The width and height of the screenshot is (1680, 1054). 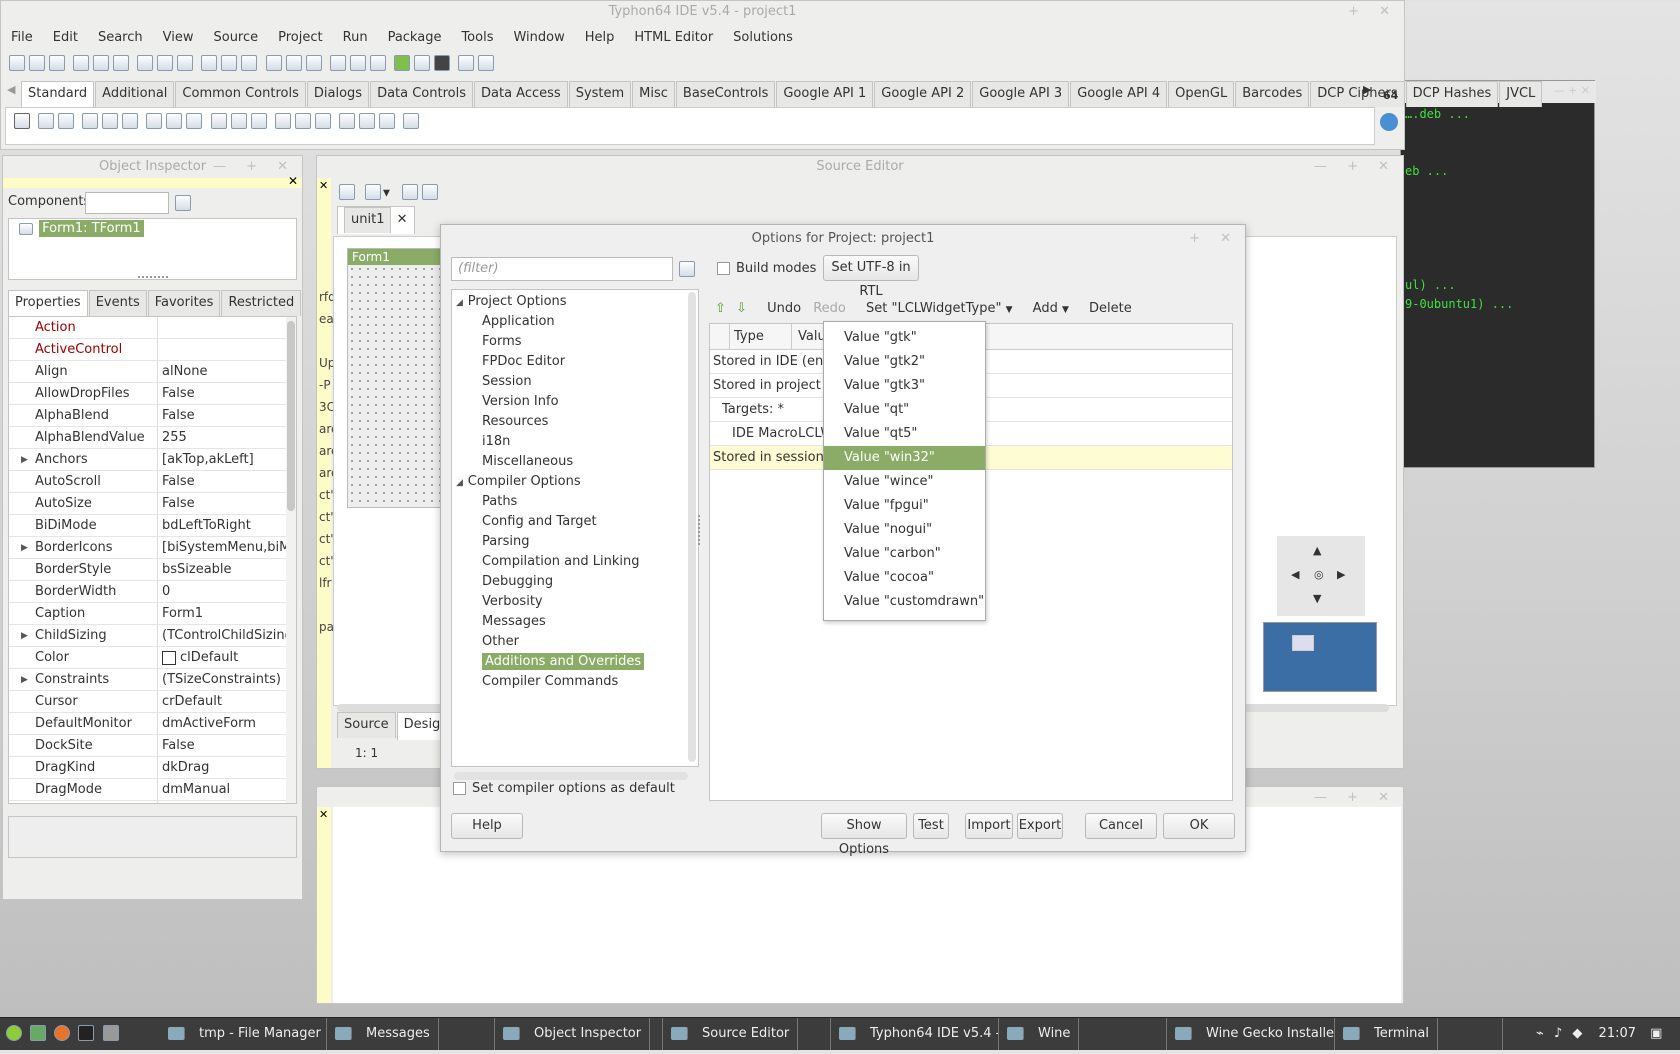 What do you see at coordinates (577, 642) in the screenshot?
I see `options-tree-item: Other` at bounding box center [577, 642].